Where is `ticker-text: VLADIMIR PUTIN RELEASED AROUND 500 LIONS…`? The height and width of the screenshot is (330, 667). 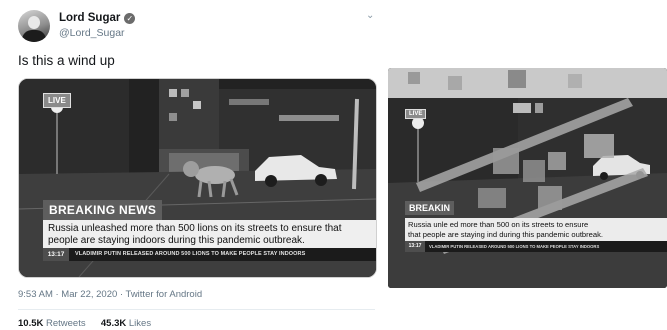 ticker-text: VLADIMIR PUTIN RELEASED AROUND 500 LIONS… is located at coordinates (190, 254).